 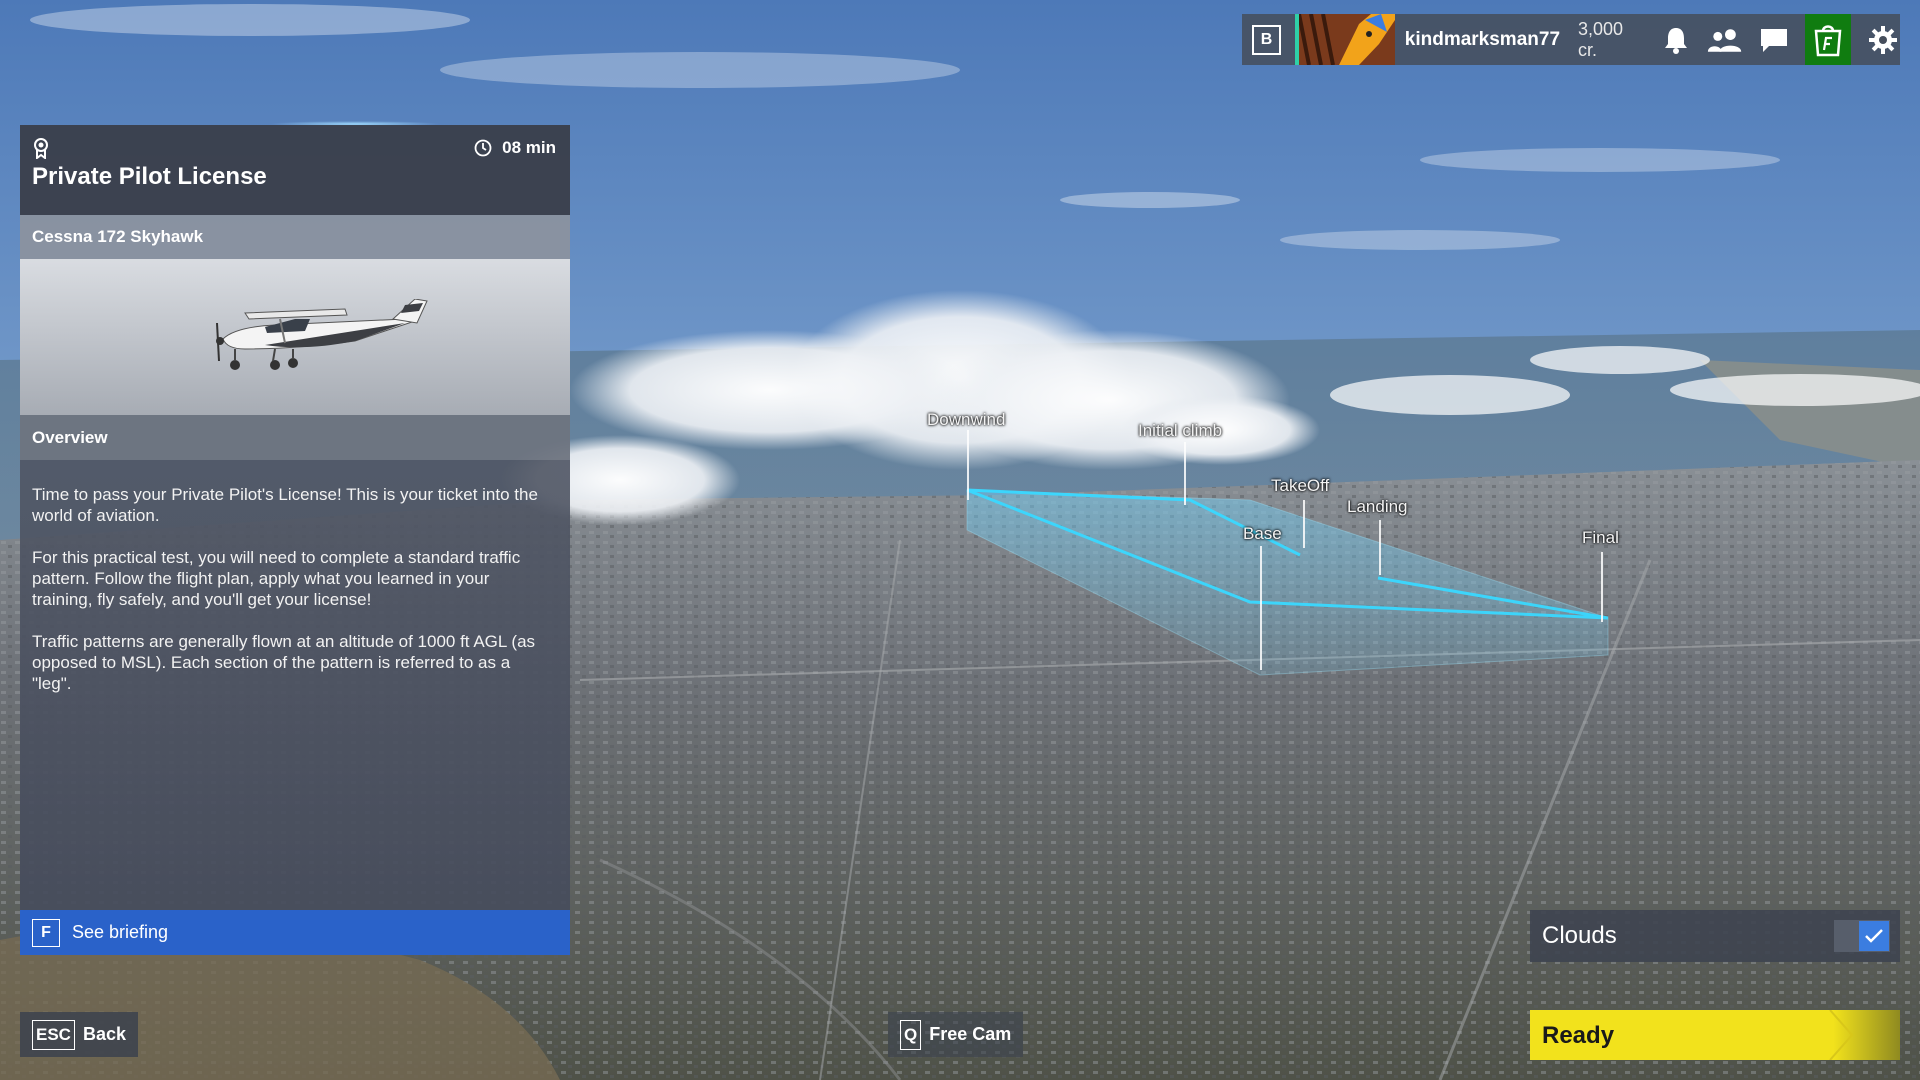 I want to click on aircraft-name: Cessna 172 Skyhawk, so click(x=295, y=237).